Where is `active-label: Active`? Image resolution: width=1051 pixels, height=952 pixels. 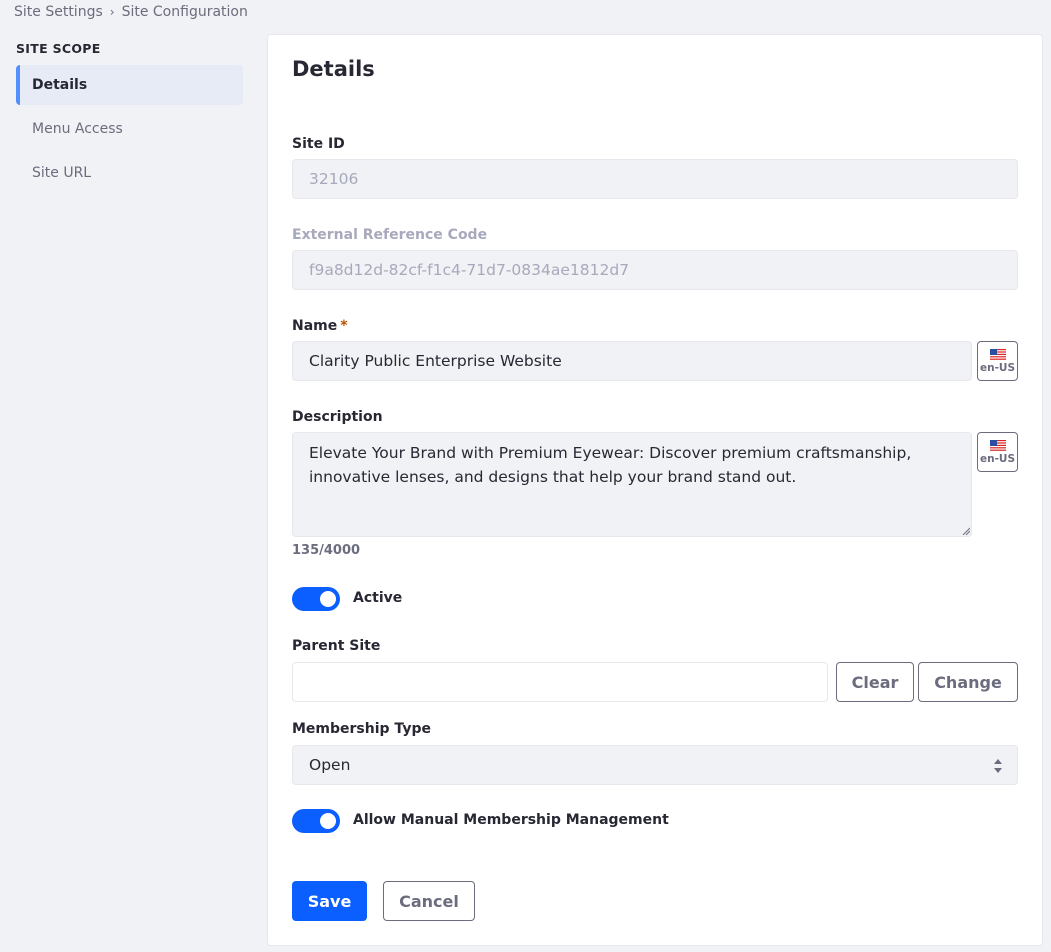 active-label: Active is located at coordinates (378, 598).